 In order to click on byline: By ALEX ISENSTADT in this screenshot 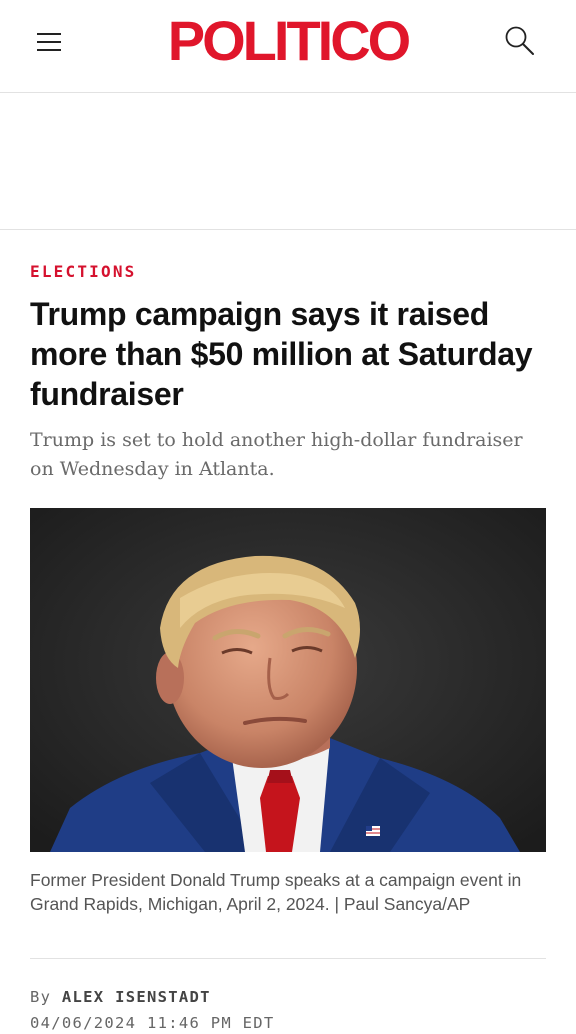, I will do `click(120, 999)`.